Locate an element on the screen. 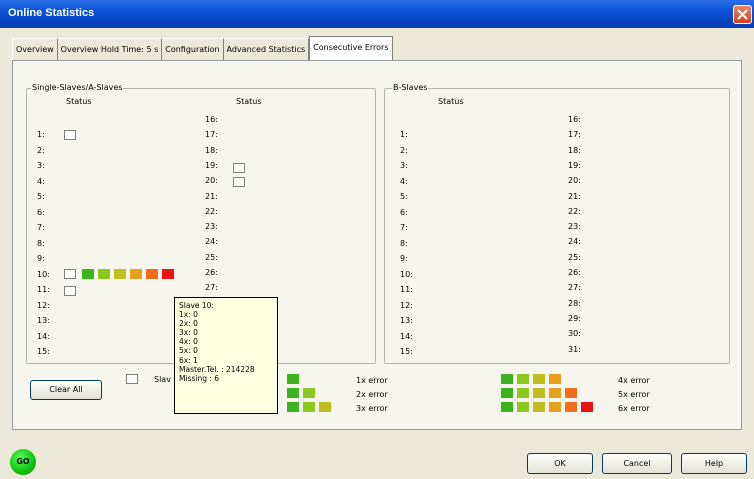 The height and width of the screenshot is (479, 754). slave-row-label: 5: is located at coordinates (41, 196).